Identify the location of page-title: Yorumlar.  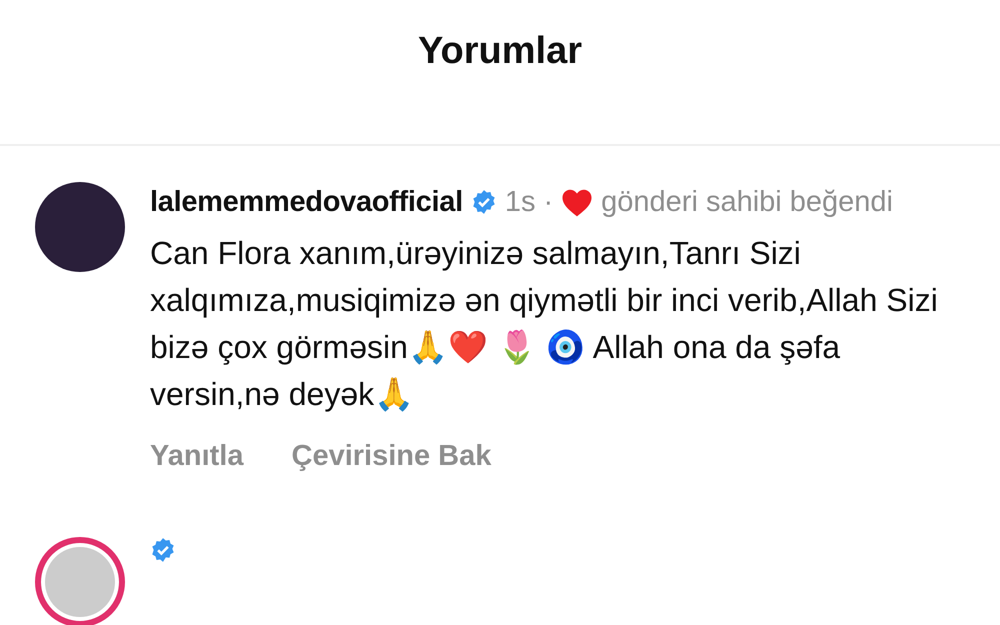
(500, 52).